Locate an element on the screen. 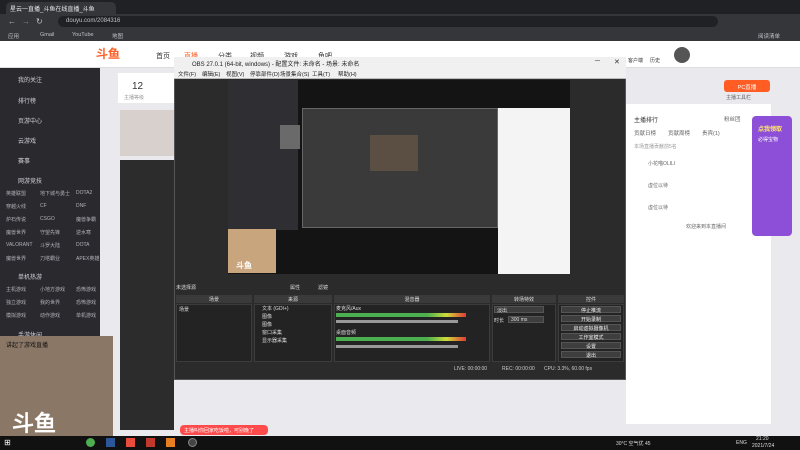  sidebar-game: 主机游戏 is located at coordinates (16, 289).